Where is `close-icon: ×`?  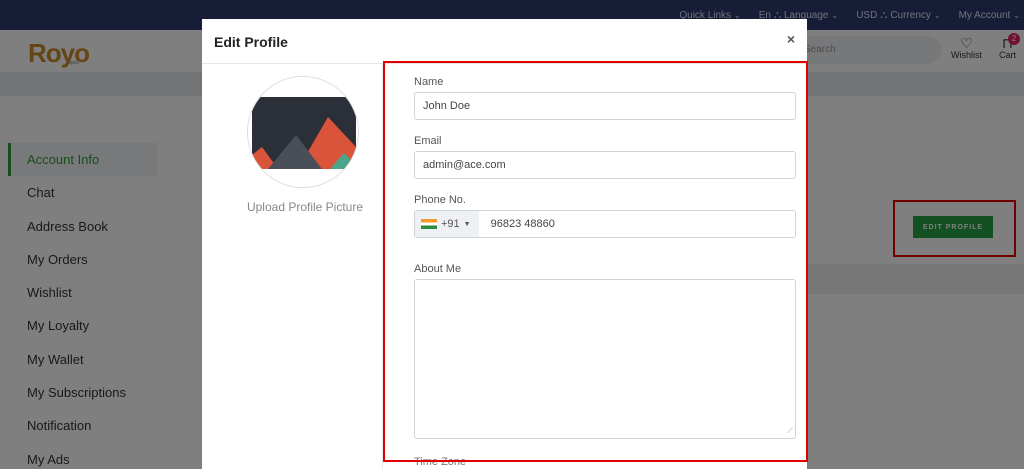
close-icon: × is located at coordinates (791, 39).